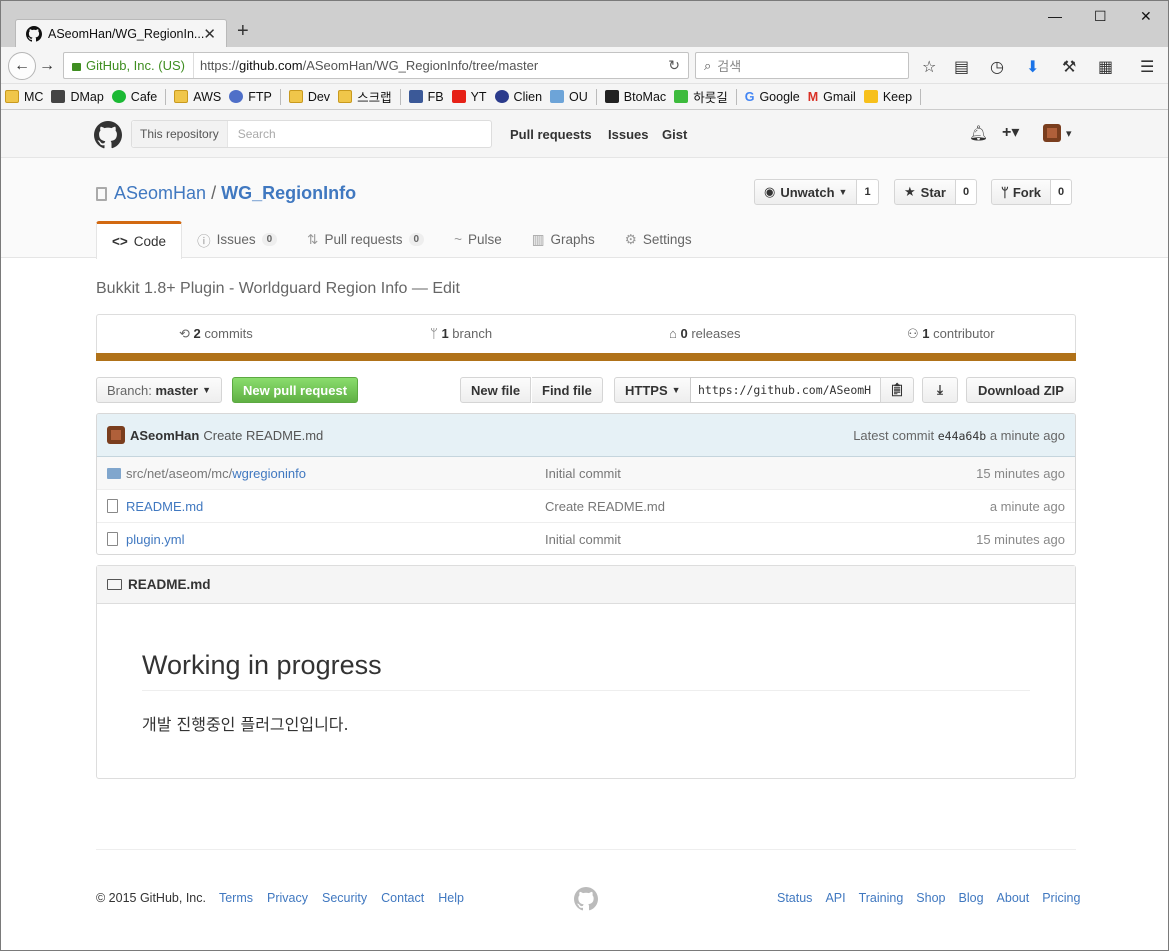 Image resolution: width=1169 pixels, height=951 pixels. I want to click on branches-link: ᛘ 1 branch, so click(461, 333).